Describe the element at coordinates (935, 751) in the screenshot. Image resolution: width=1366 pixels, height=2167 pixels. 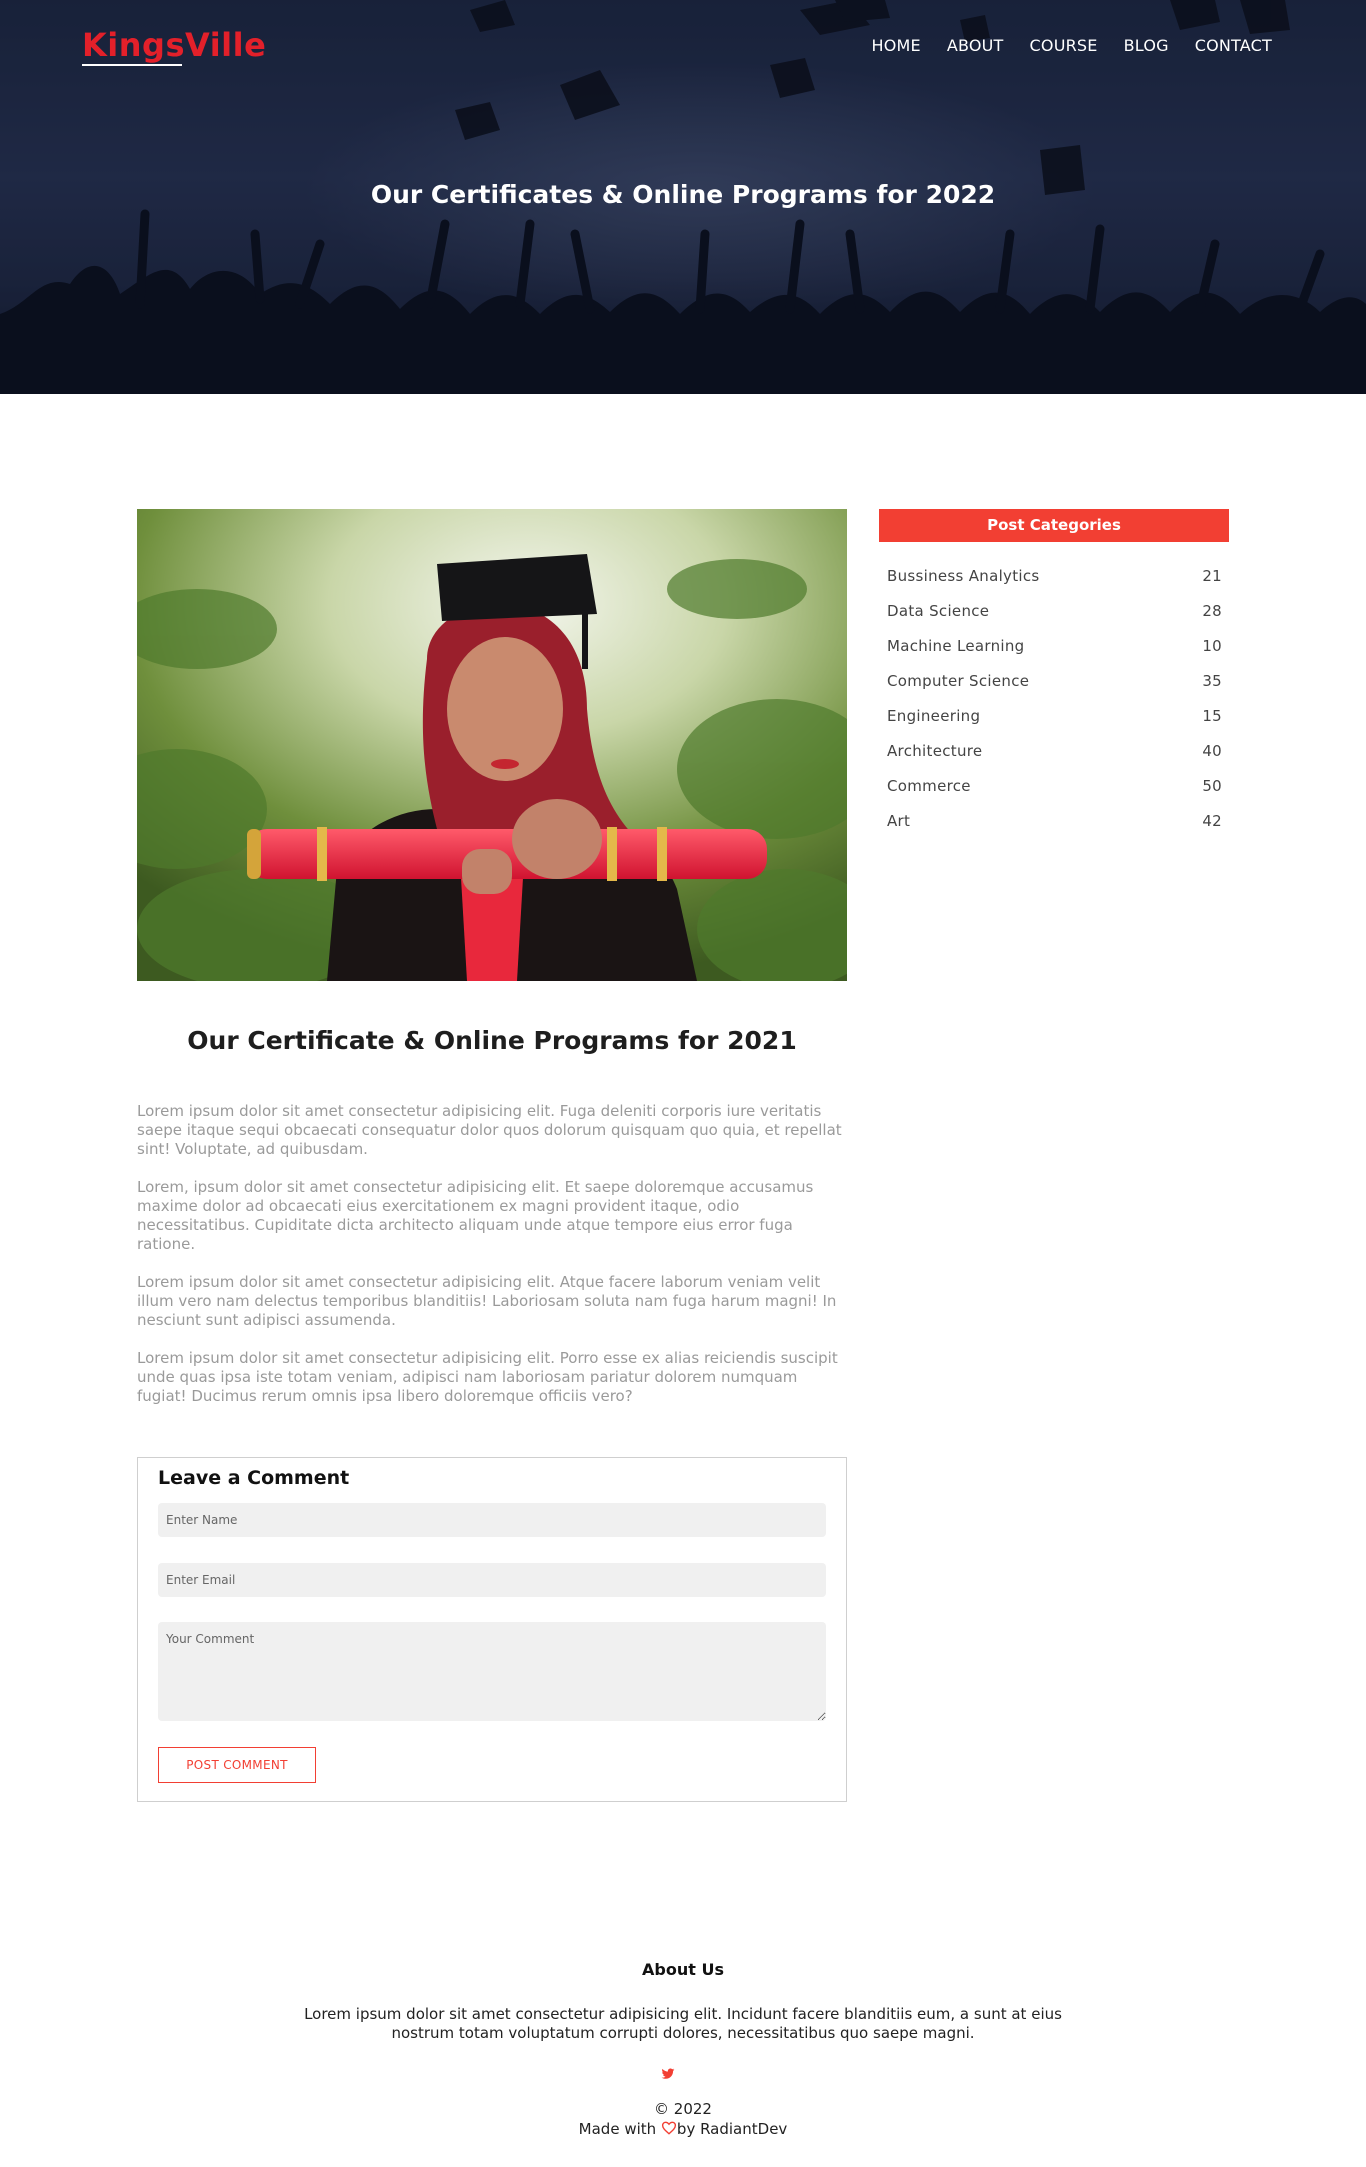
I see `category-name: Architecture` at that location.